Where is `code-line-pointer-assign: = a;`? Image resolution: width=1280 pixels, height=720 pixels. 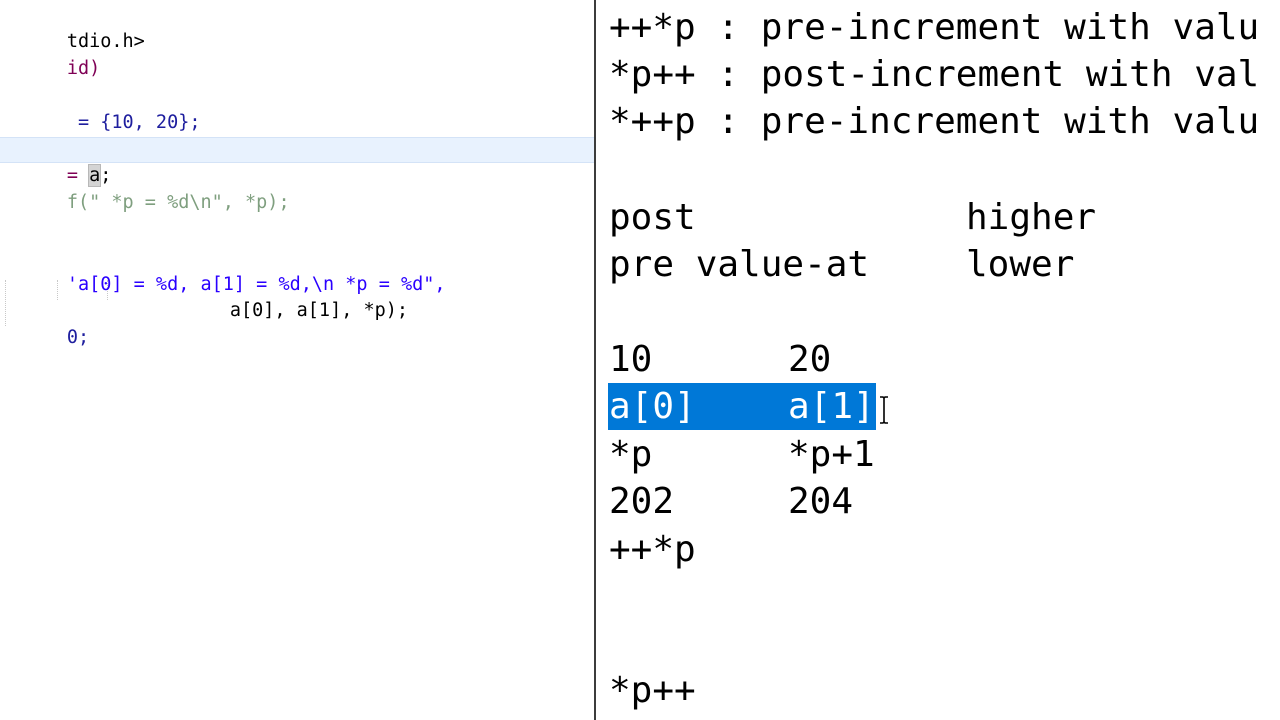 code-line-pointer-assign: = a; is located at coordinates (55, 162).